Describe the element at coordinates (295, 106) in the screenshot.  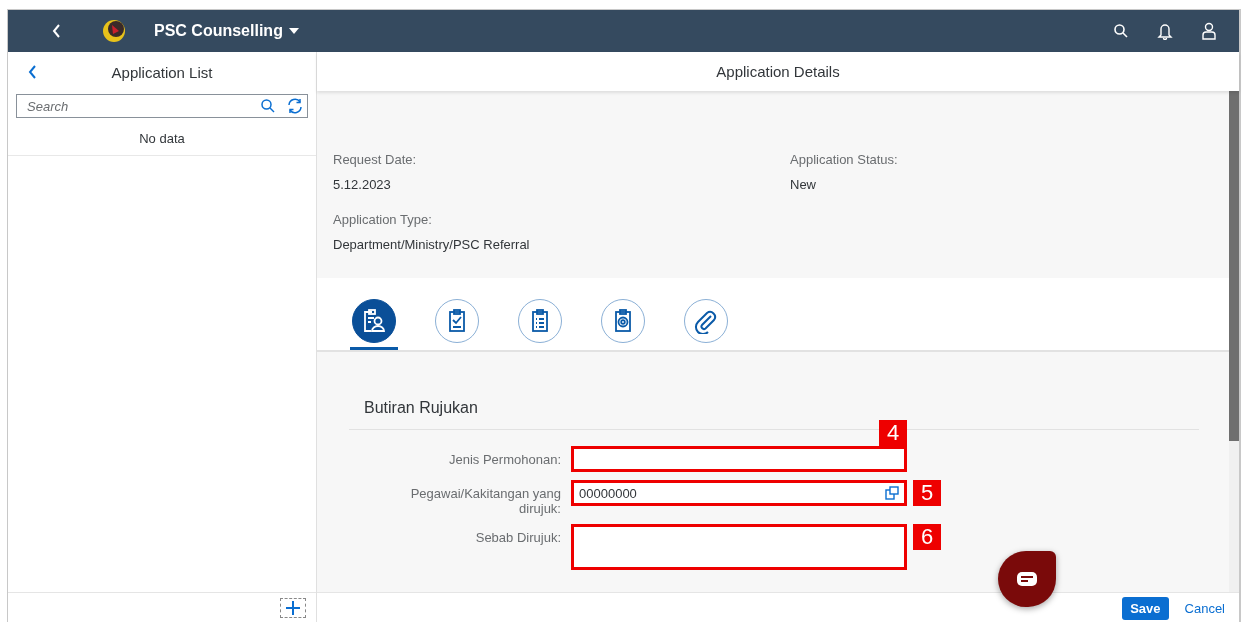
I see `refresh-icon` at that location.